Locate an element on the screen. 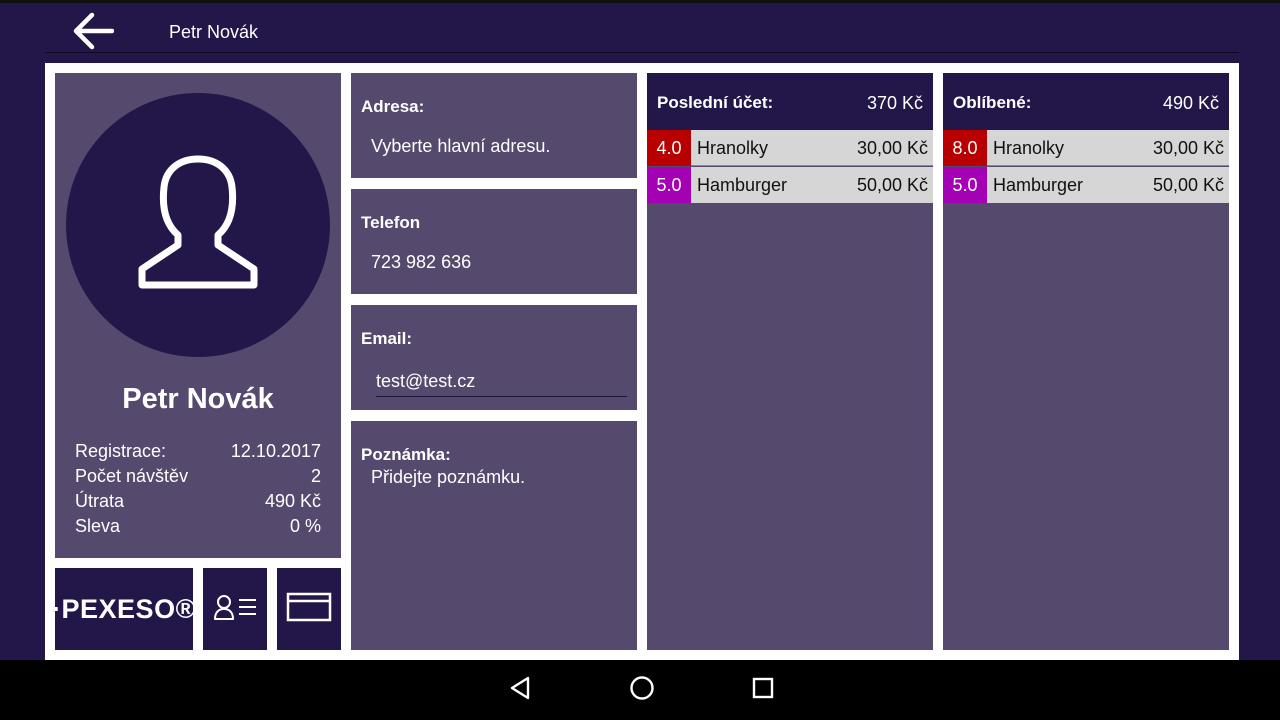 The height and width of the screenshot is (720, 1280). pexeso-logo: ·PEXESO® is located at coordinates (124, 608).